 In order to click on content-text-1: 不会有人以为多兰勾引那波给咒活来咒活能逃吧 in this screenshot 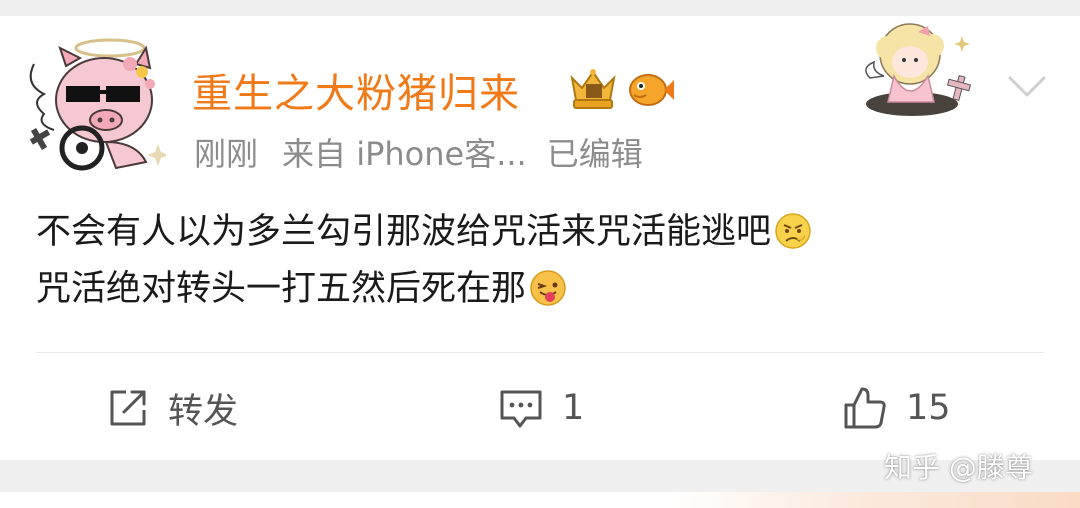, I will do `click(404, 232)`.